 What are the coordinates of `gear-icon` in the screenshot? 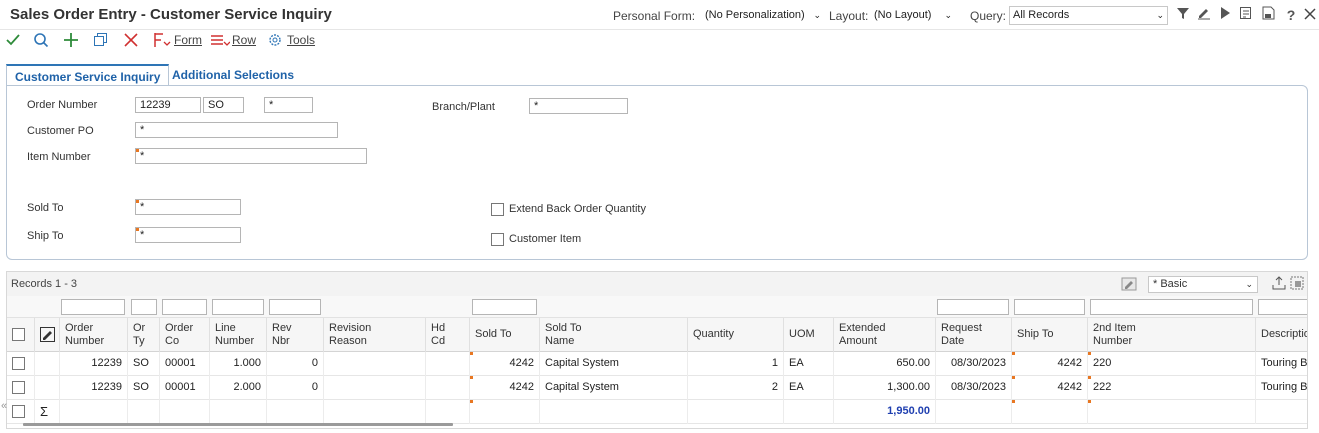 It's located at (275, 41).